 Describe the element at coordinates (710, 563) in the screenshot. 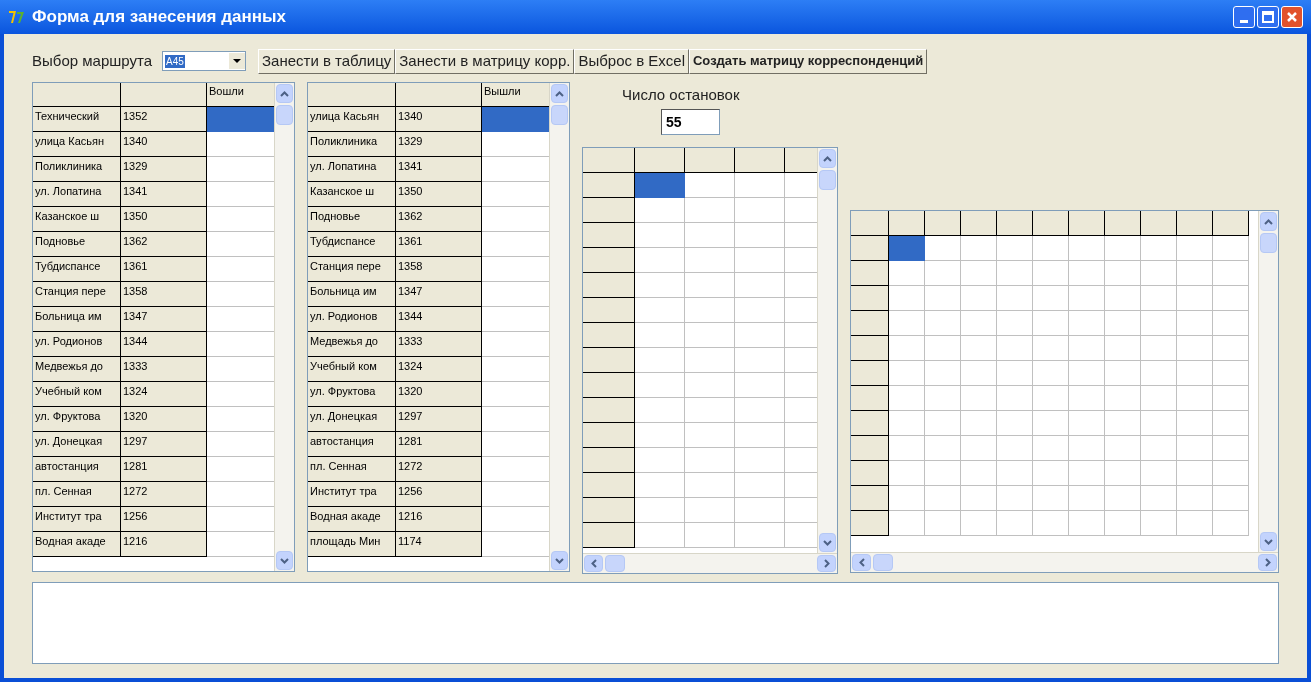

I see `horizontal-scrollbar` at that location.